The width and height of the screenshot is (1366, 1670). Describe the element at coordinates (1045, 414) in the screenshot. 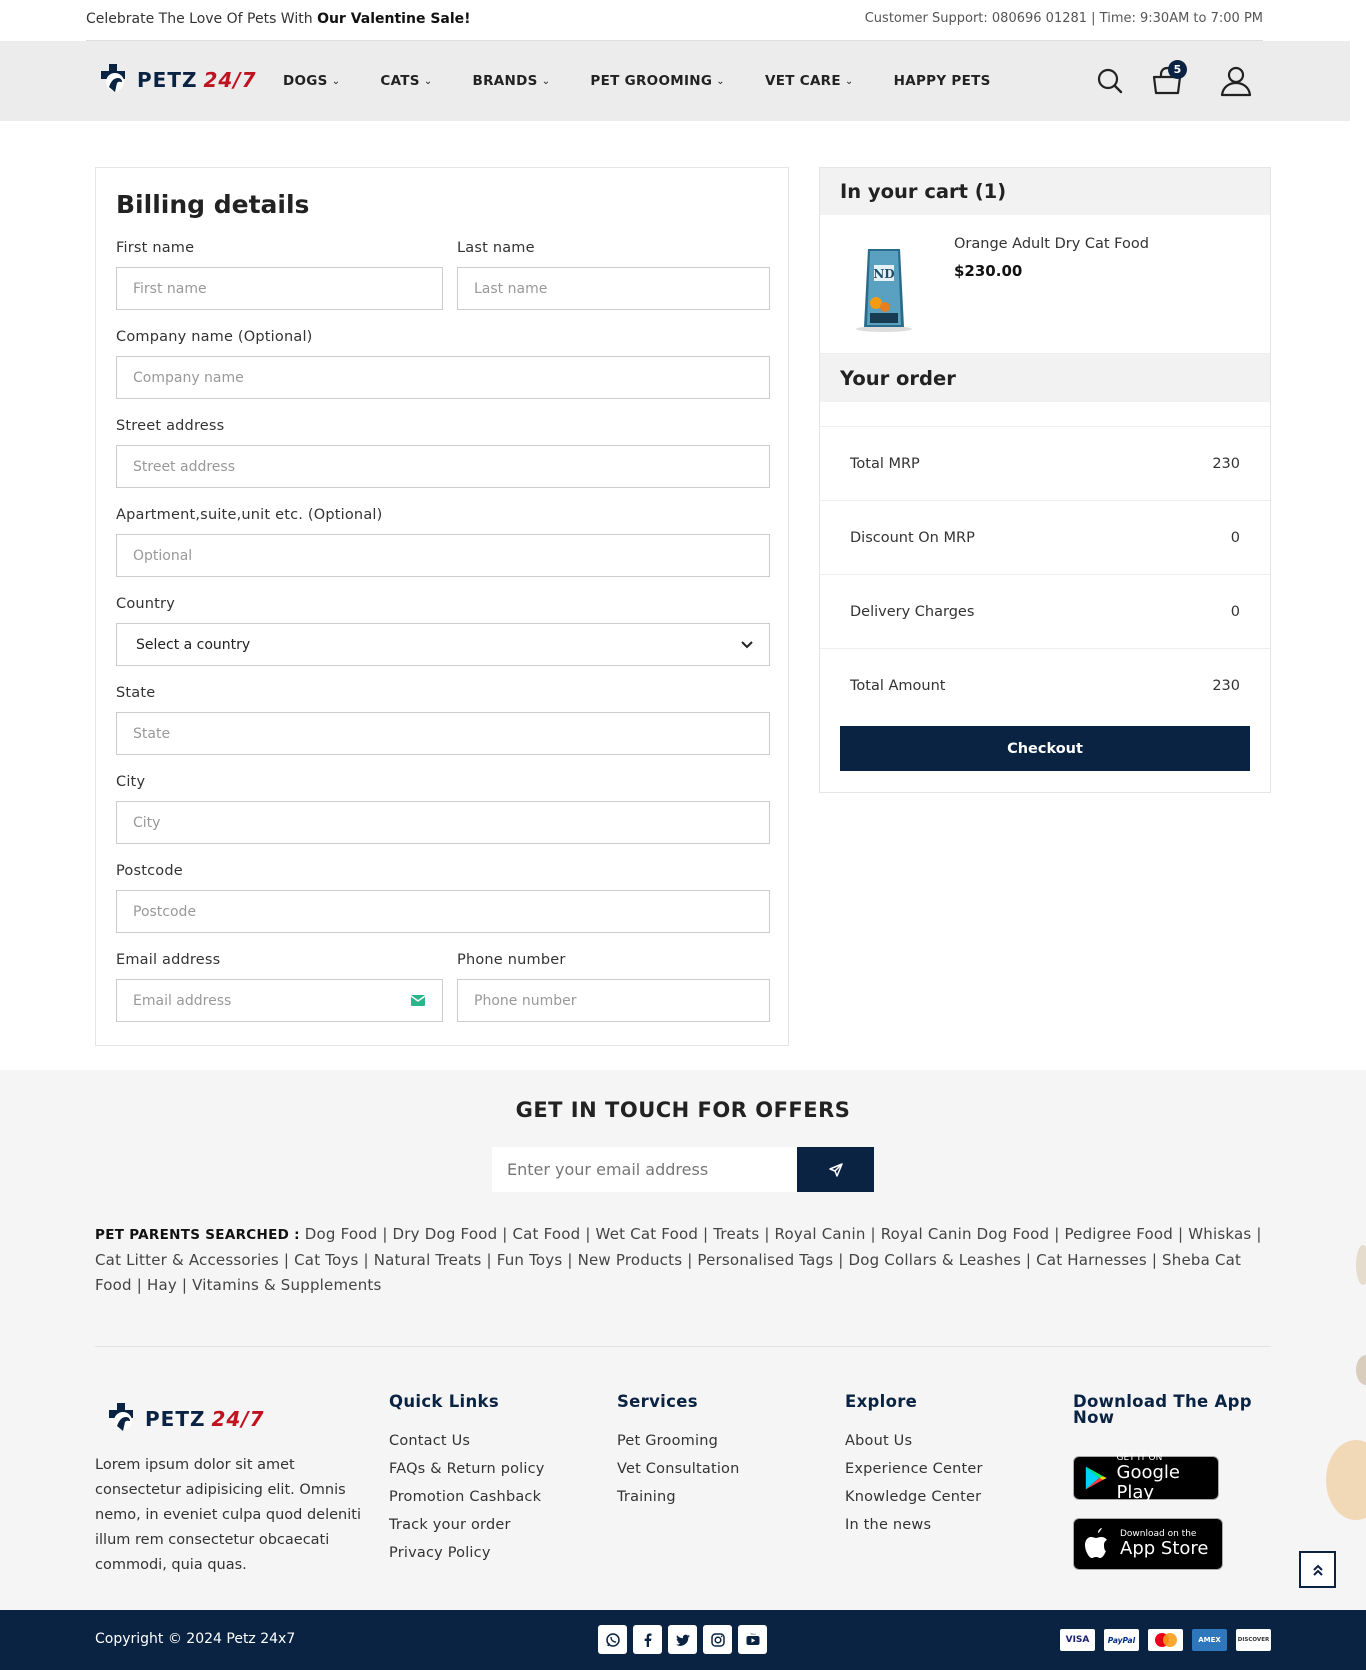

I see `order-spacer` at that location.